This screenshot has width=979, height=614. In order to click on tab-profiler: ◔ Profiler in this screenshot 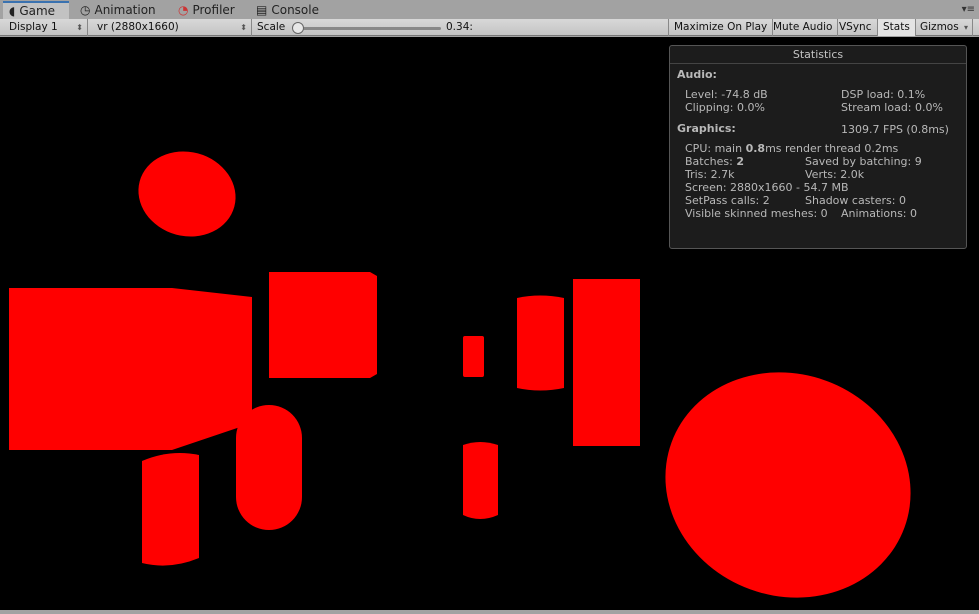, I will do `click(206, 10)`.